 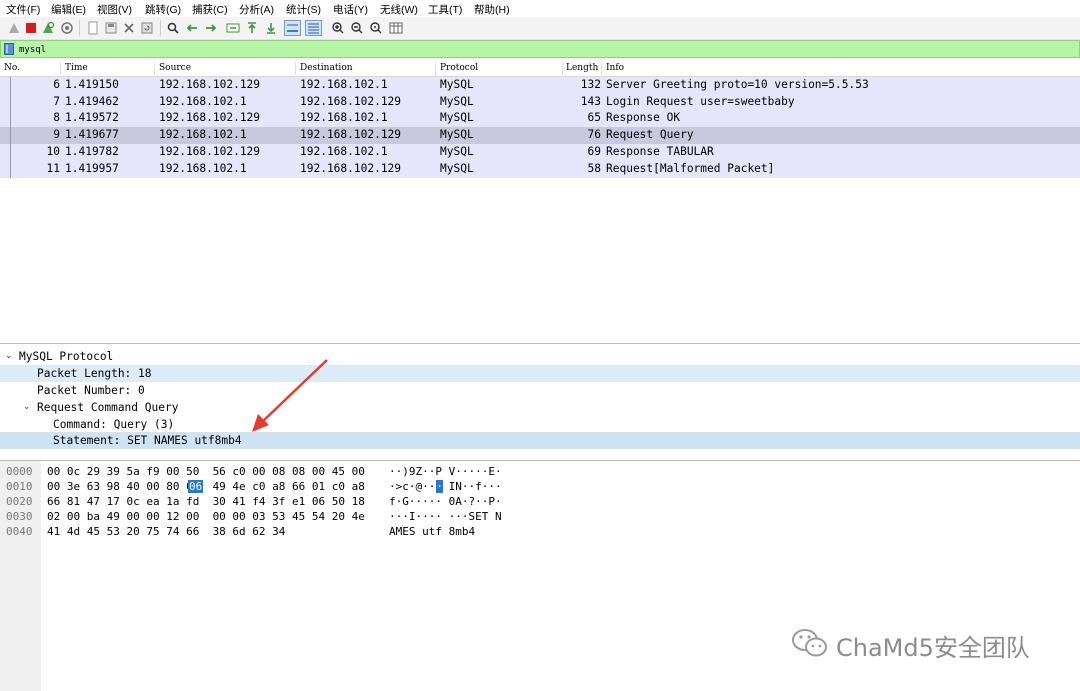 What do you see at coordinates (594, 151) in the screenshot?
I see `packet-cell-len: 69` at bounding box center [594, 151].